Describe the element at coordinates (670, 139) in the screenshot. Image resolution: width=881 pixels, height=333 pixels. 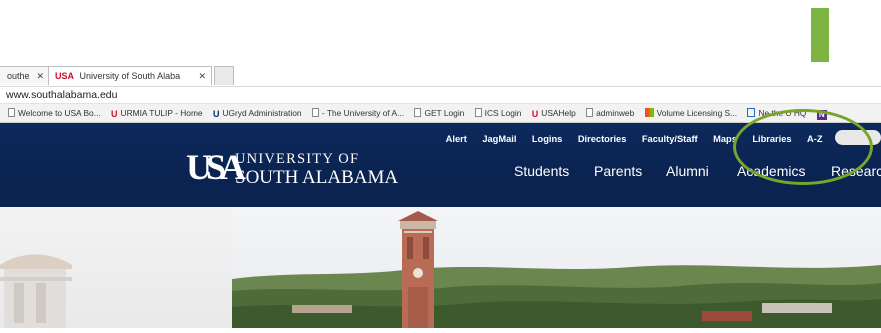
I see `nav-link-faculty-staff: Faculty/Staff` at that location.